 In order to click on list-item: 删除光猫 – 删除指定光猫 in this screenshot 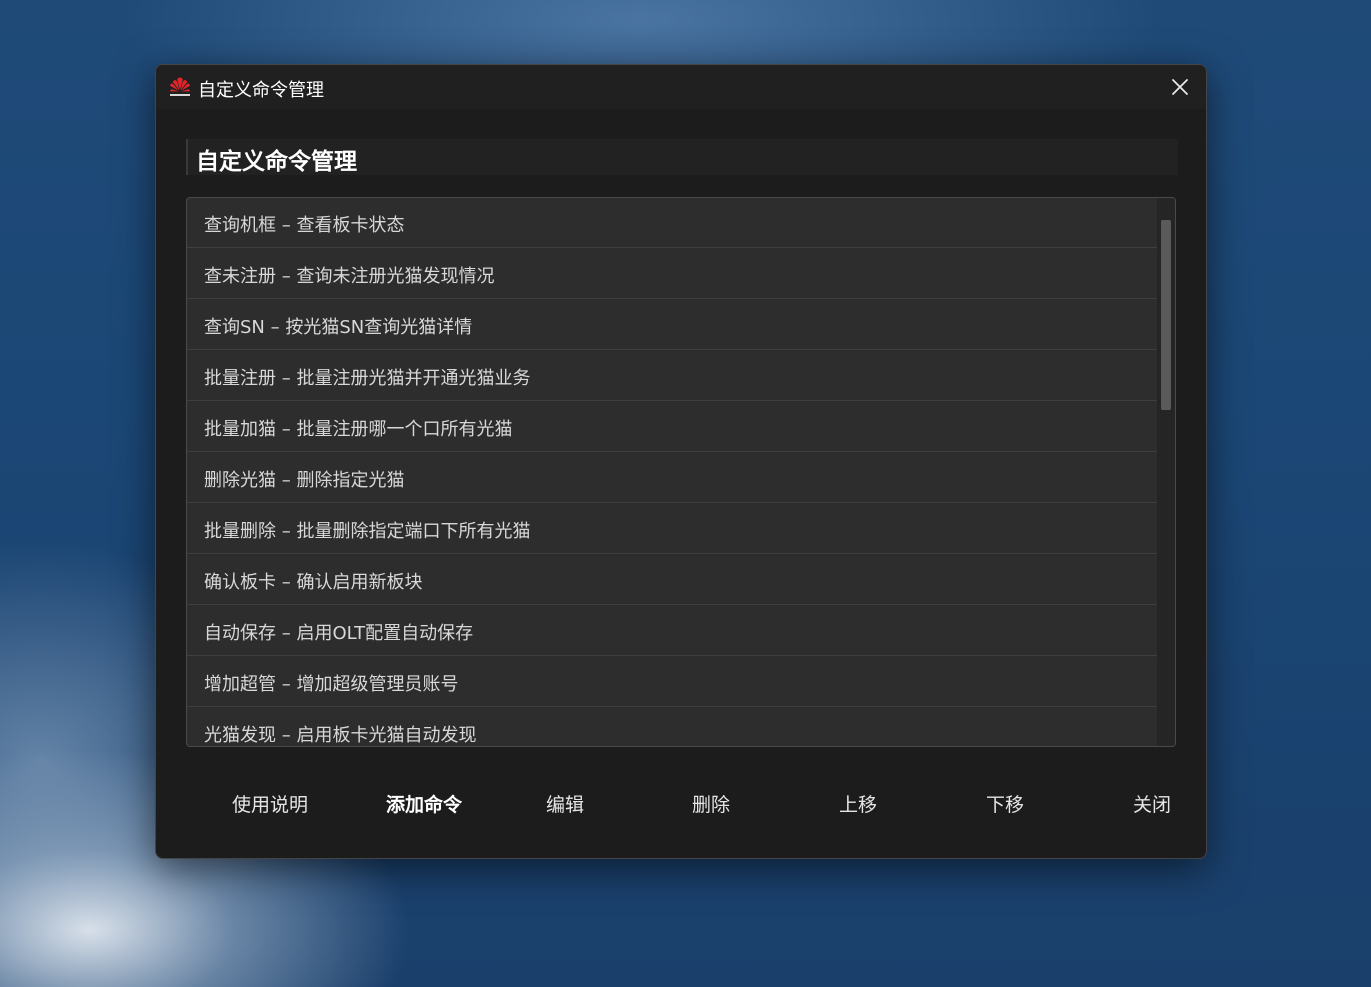, I will do `click(672, 478)`.